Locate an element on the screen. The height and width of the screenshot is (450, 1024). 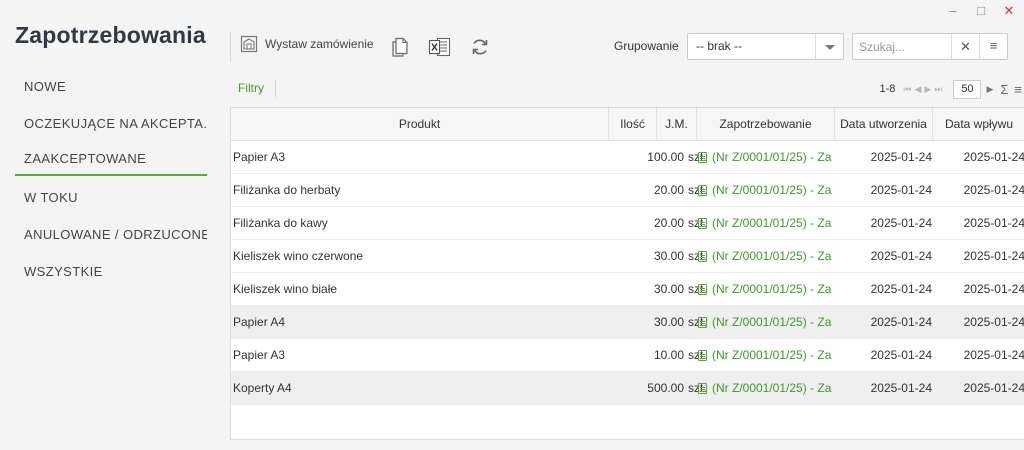
search-menu-icon: ≡ is located at coordinates (993, 46).